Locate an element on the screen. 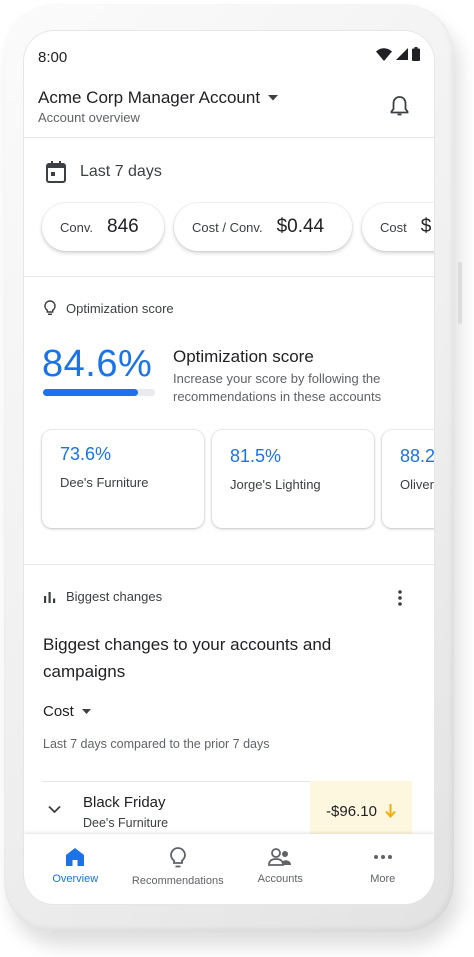 The height and width of the screenshot is (957, 474). metric-chip-conversions: Conv. 846 is located at coordinates (103, 227).